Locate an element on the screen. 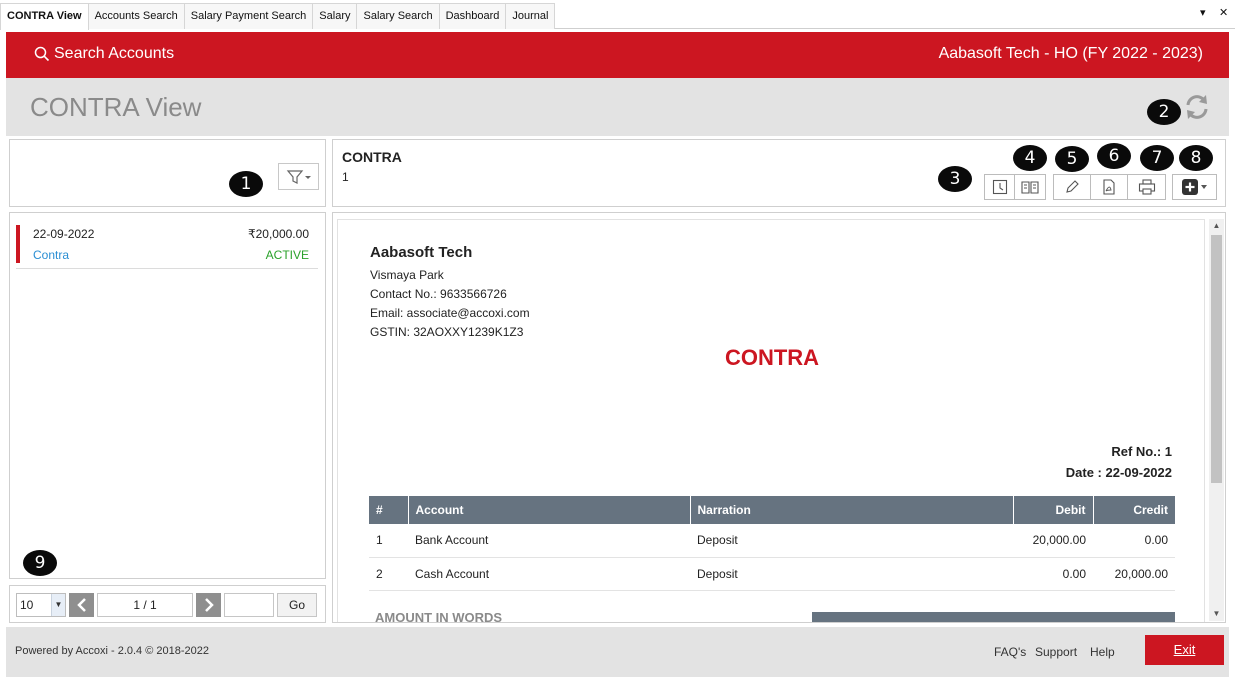  organization-contact: Contact No.: 9633566726 is located at coordinates (438, 294).